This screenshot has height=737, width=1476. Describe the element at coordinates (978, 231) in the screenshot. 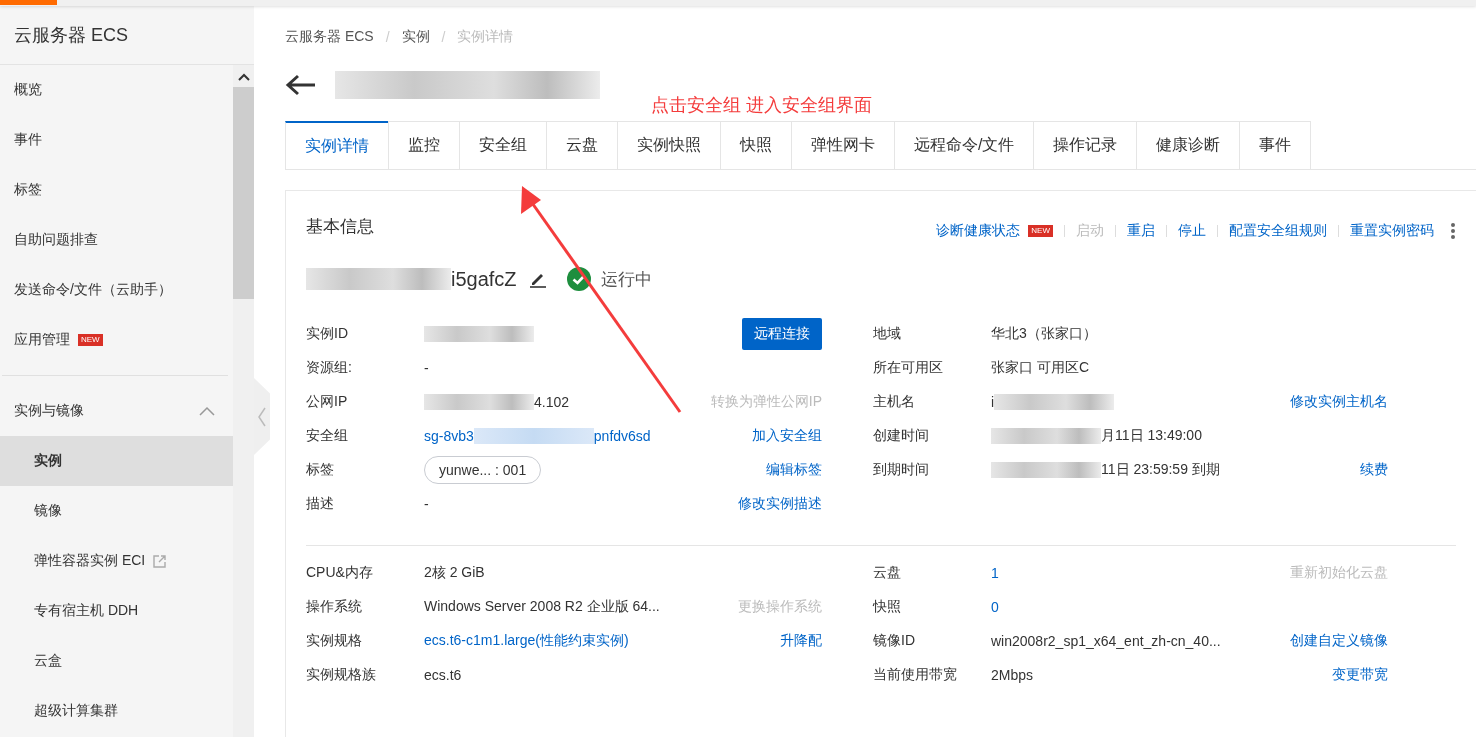

I see `action-link: 诊断健康状态` at that location.